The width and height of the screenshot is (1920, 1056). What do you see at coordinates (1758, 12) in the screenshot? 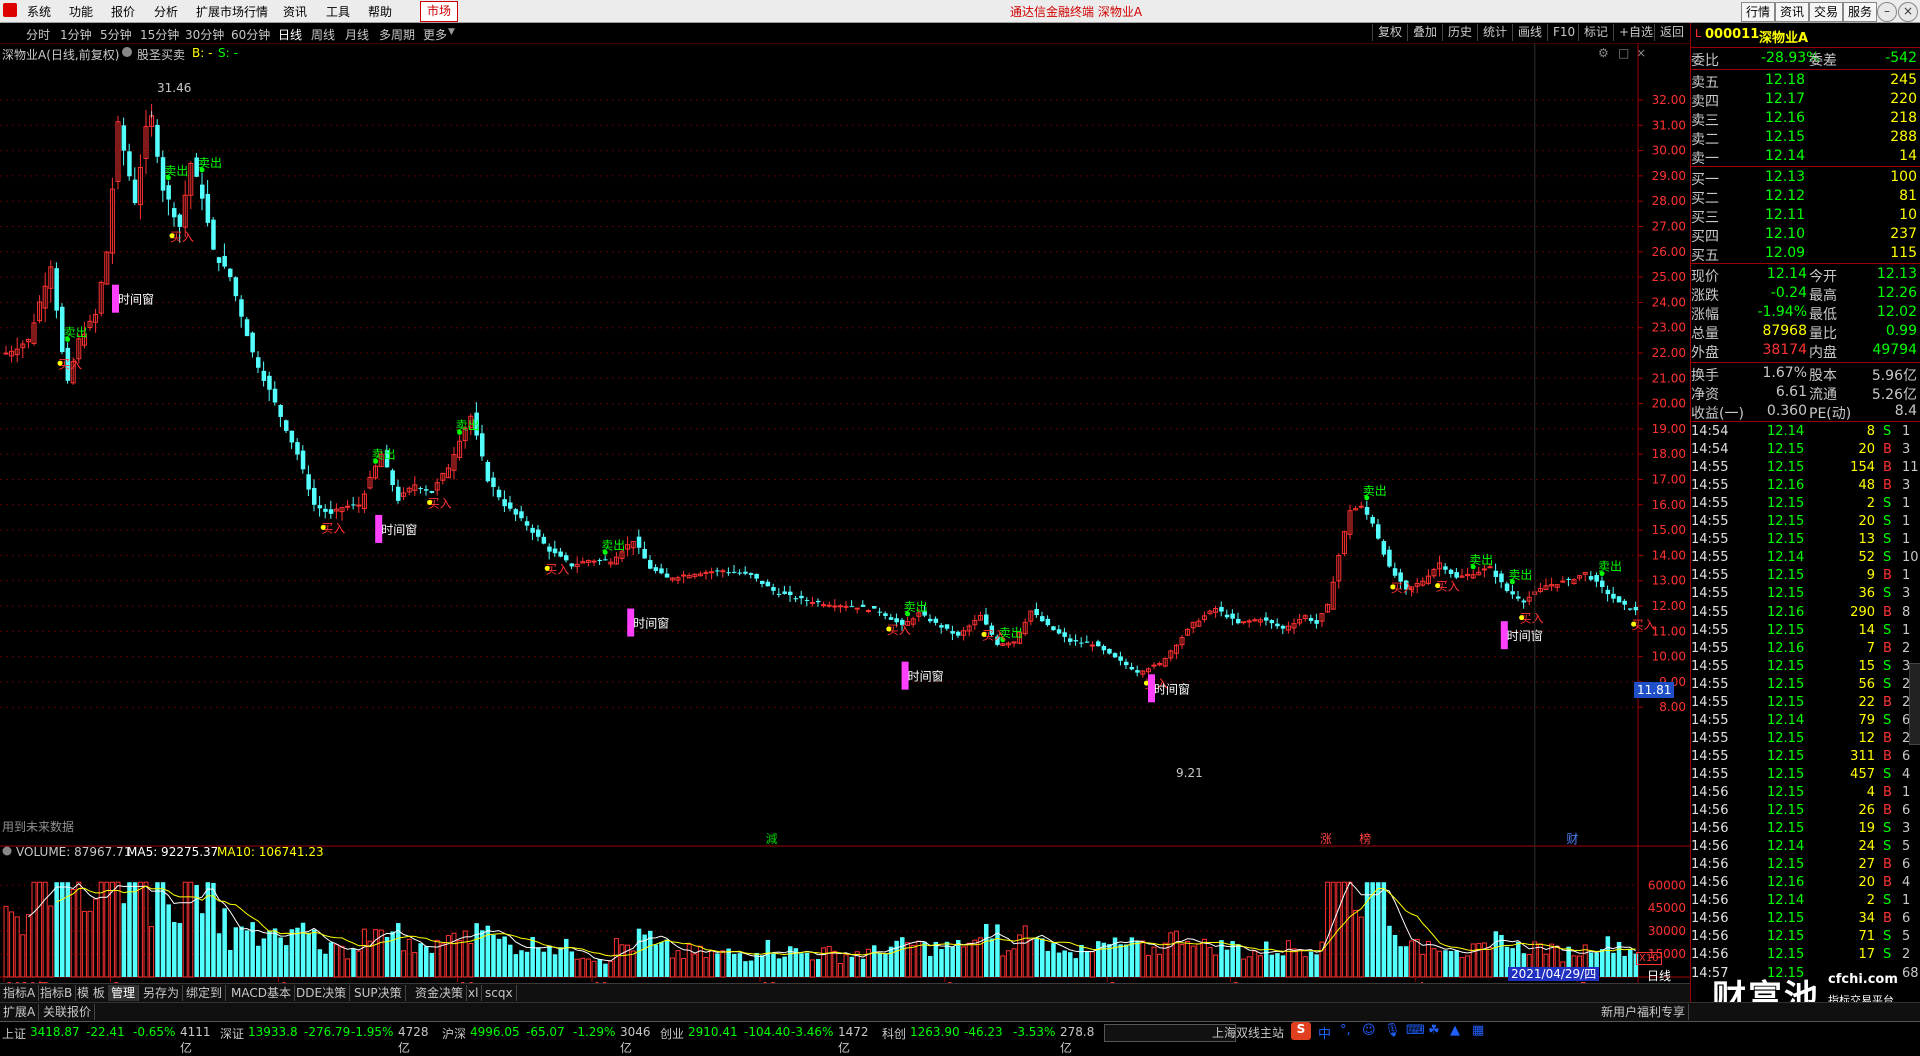
I see `quote-mode-button: 行情` at bounding box center [1758, 12].